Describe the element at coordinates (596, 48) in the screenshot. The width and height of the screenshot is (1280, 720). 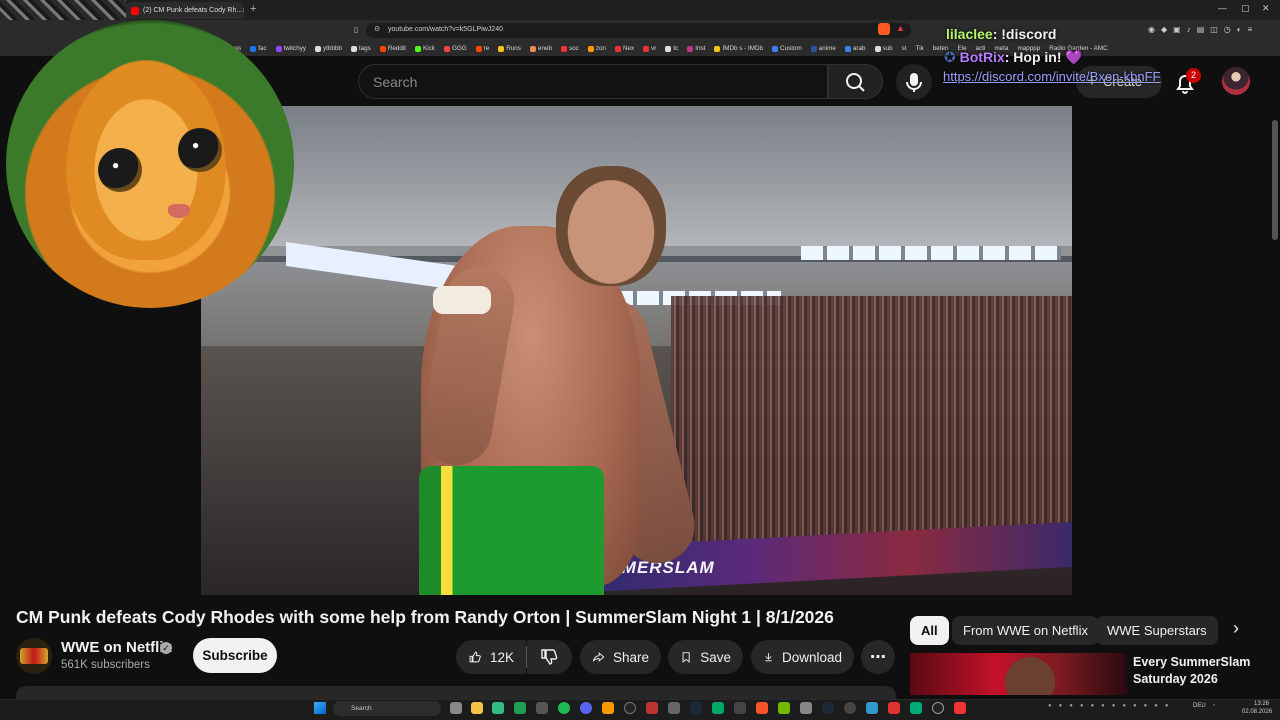
I see `bookmark-item: zon` at that location.